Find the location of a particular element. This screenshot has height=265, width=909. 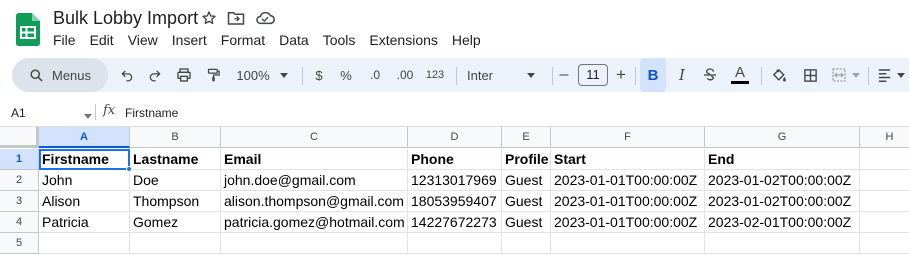

paint-format-button is located at coordinates (213, 75).